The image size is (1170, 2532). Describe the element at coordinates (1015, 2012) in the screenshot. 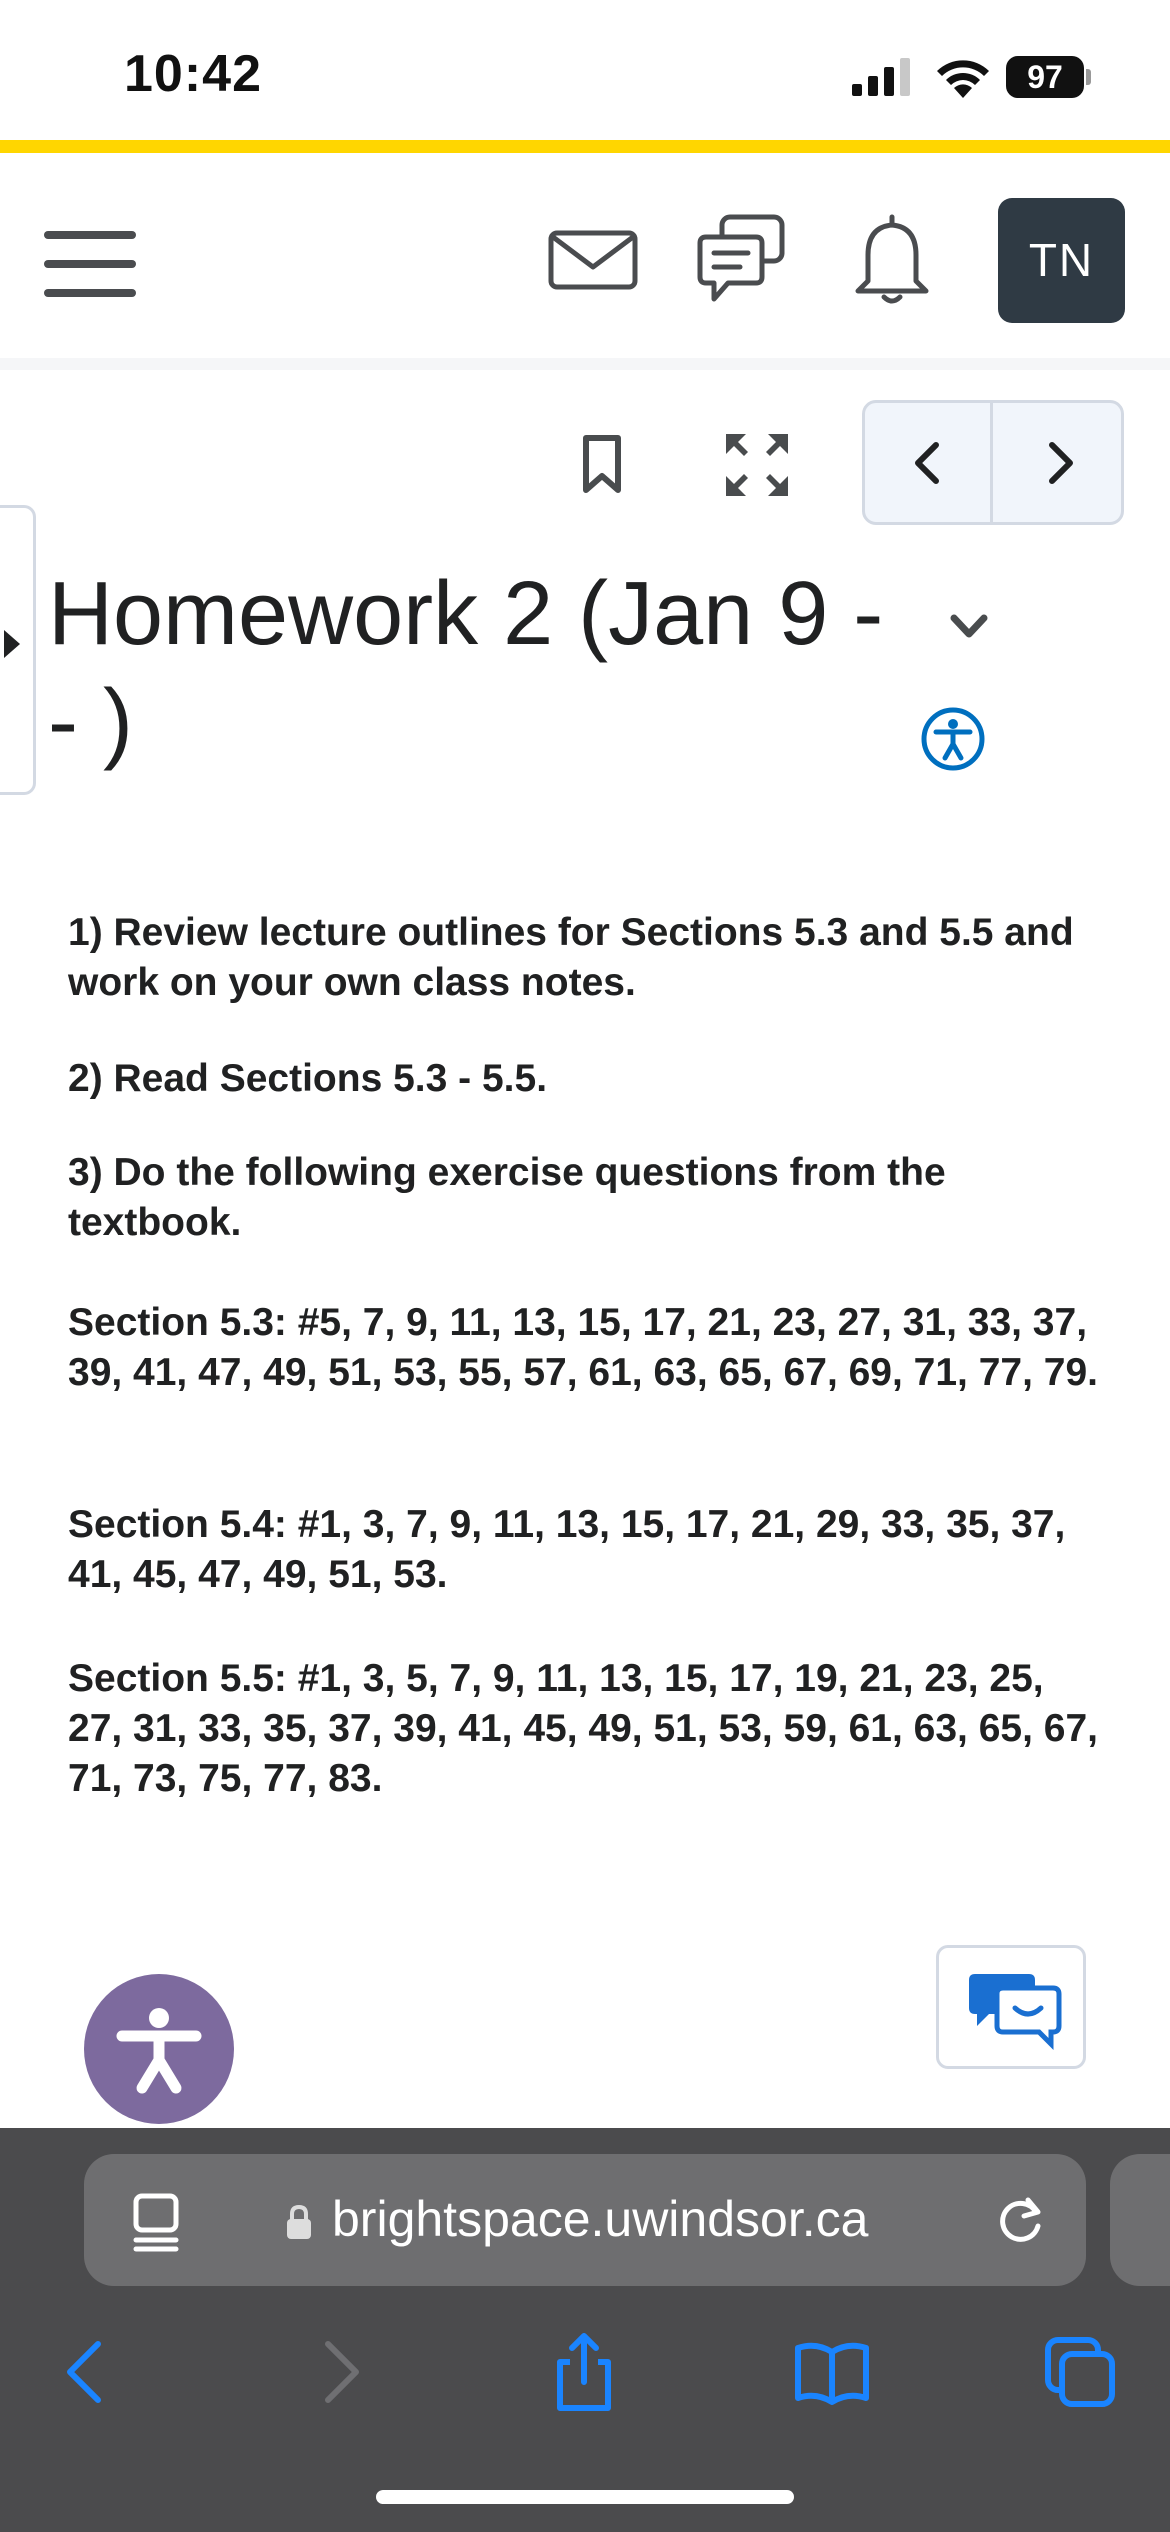

I see `chat-bubbles-icon` at that location.